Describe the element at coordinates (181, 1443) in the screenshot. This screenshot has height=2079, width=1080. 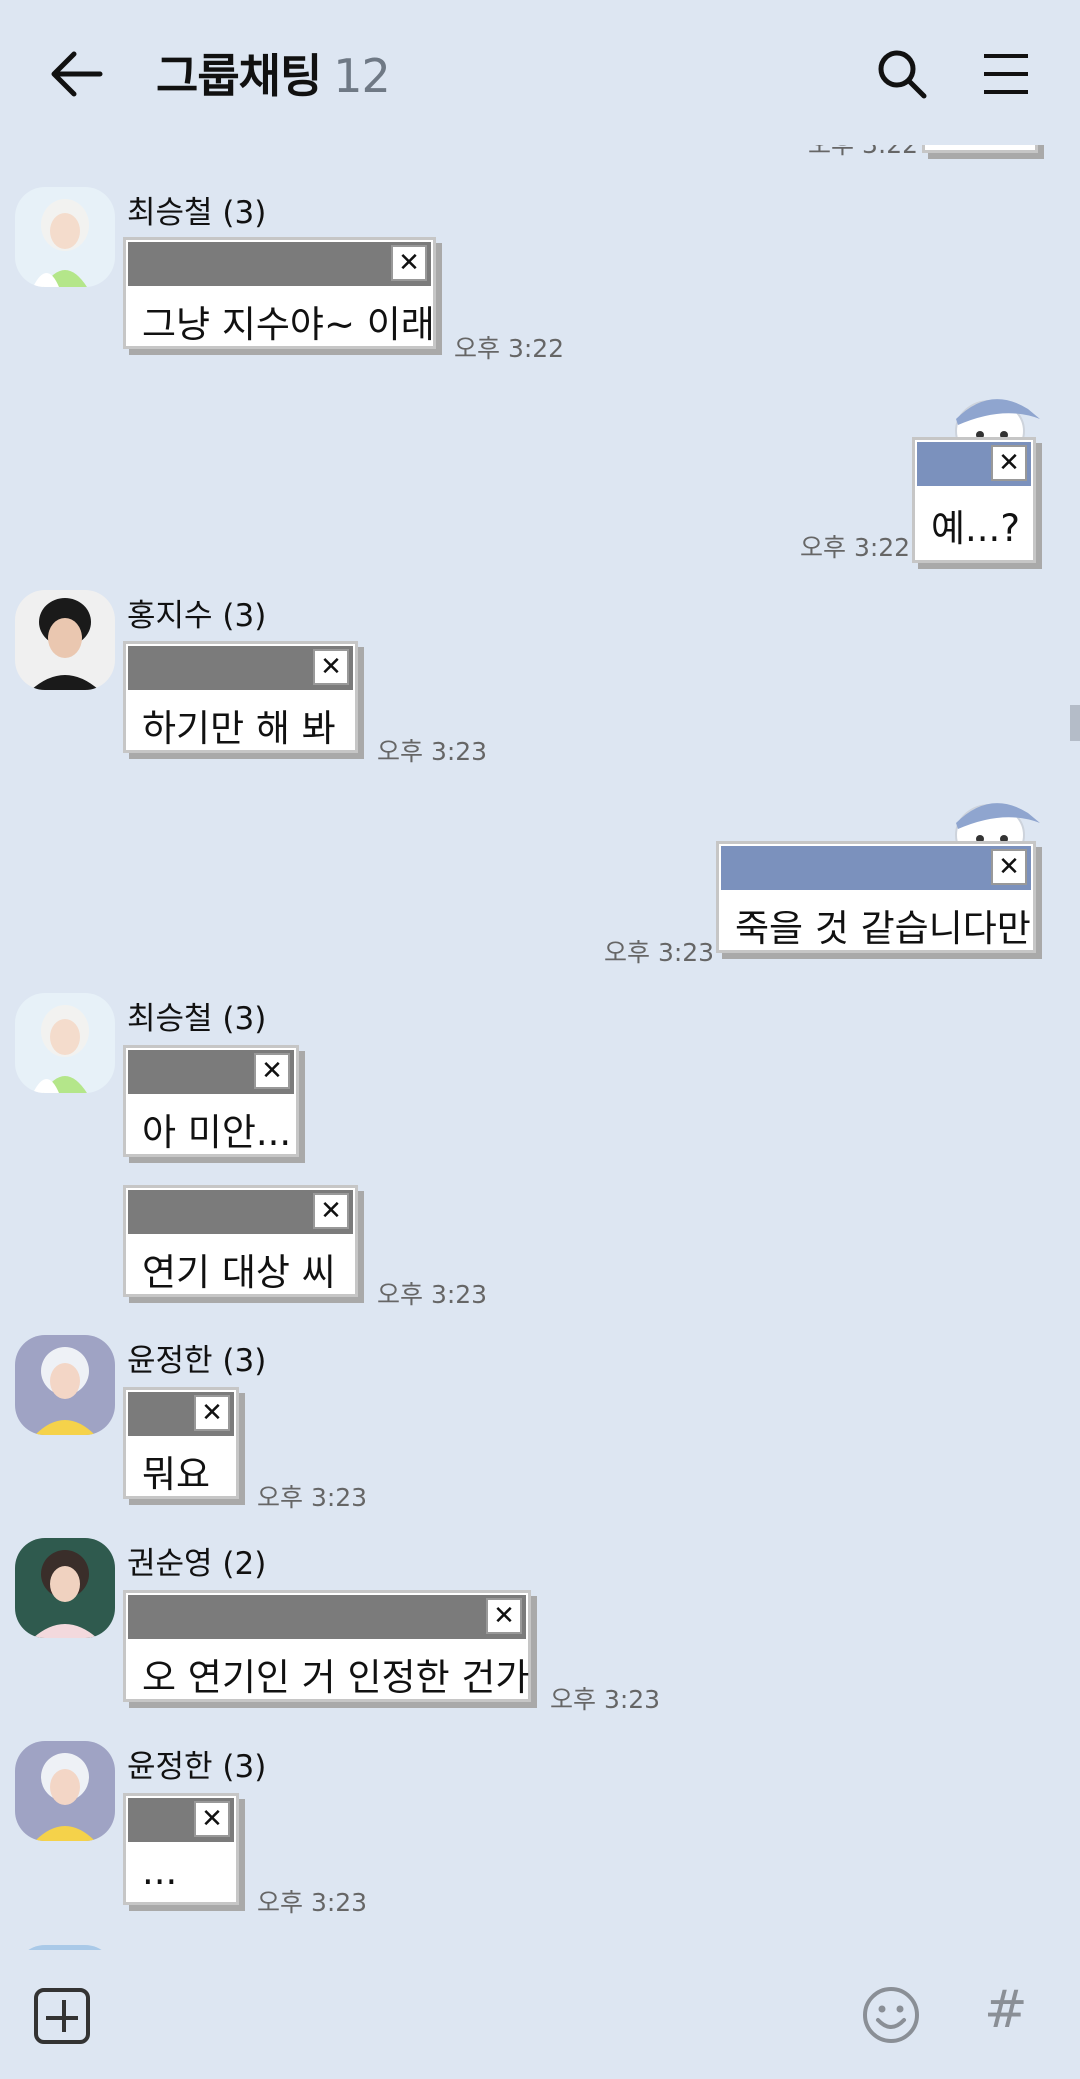
I see `message-bubble: ✕ 뭐요` at that location.